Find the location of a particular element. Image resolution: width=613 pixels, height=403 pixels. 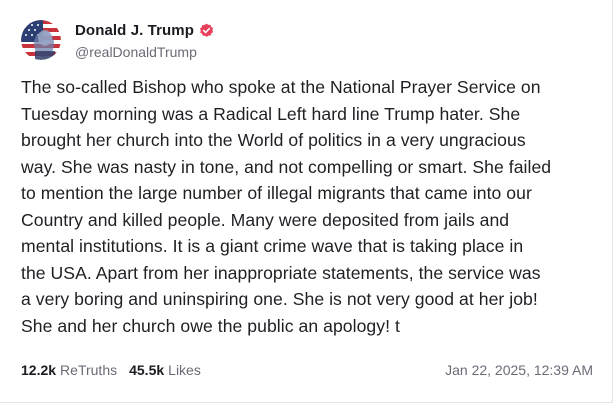

retruths-stat: 12.2k ReTruths is located at coordinates (69, 370).